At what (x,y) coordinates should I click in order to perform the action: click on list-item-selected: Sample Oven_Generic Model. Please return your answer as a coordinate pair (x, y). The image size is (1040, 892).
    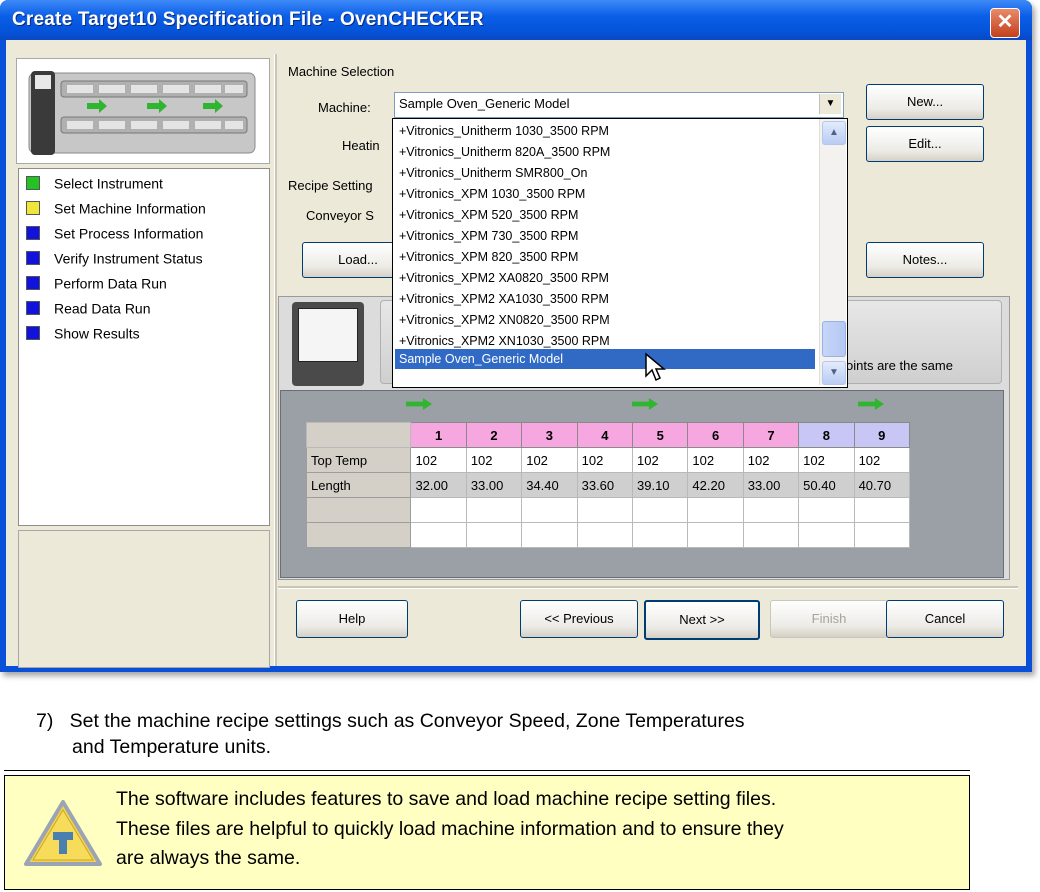
    Looking at the image, I should click on (605, 359).